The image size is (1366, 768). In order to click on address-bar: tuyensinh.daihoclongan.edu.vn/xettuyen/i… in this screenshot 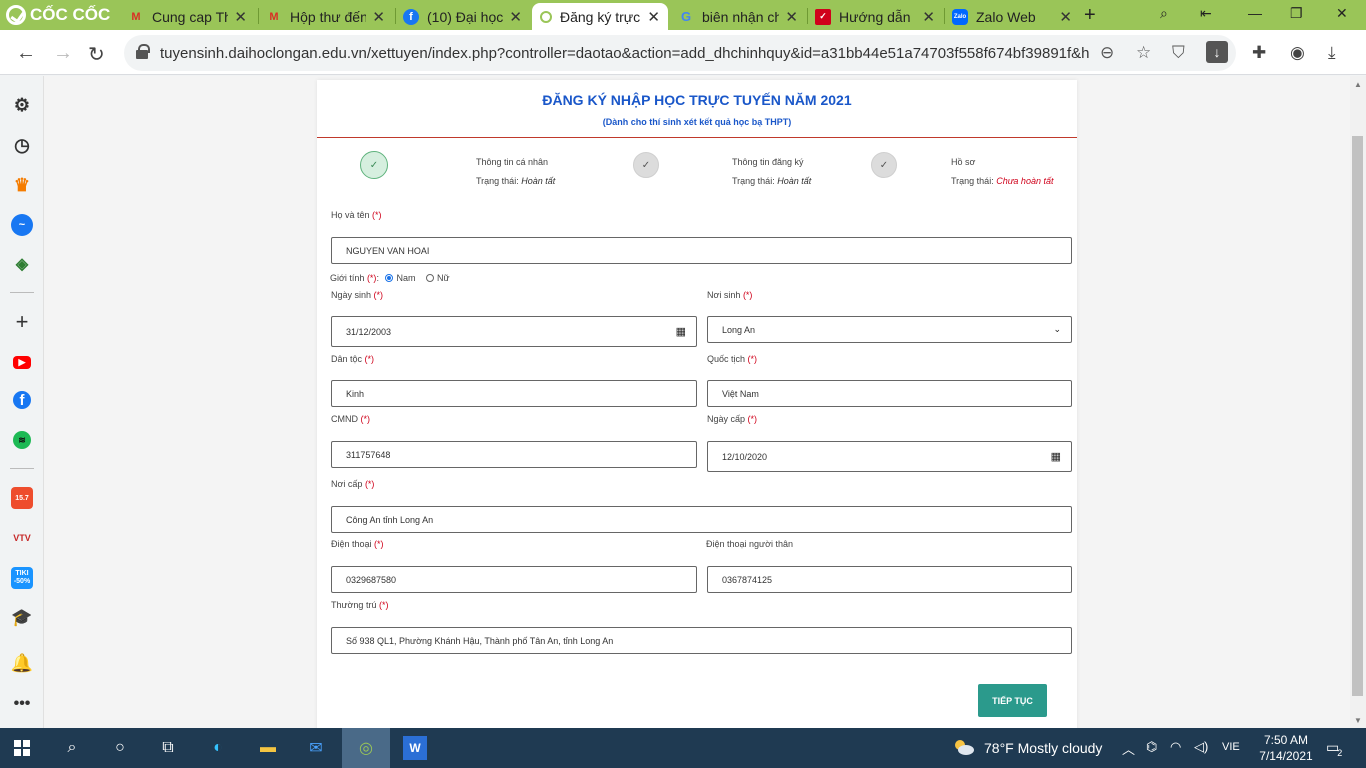, I will do `click(680, 53)`.